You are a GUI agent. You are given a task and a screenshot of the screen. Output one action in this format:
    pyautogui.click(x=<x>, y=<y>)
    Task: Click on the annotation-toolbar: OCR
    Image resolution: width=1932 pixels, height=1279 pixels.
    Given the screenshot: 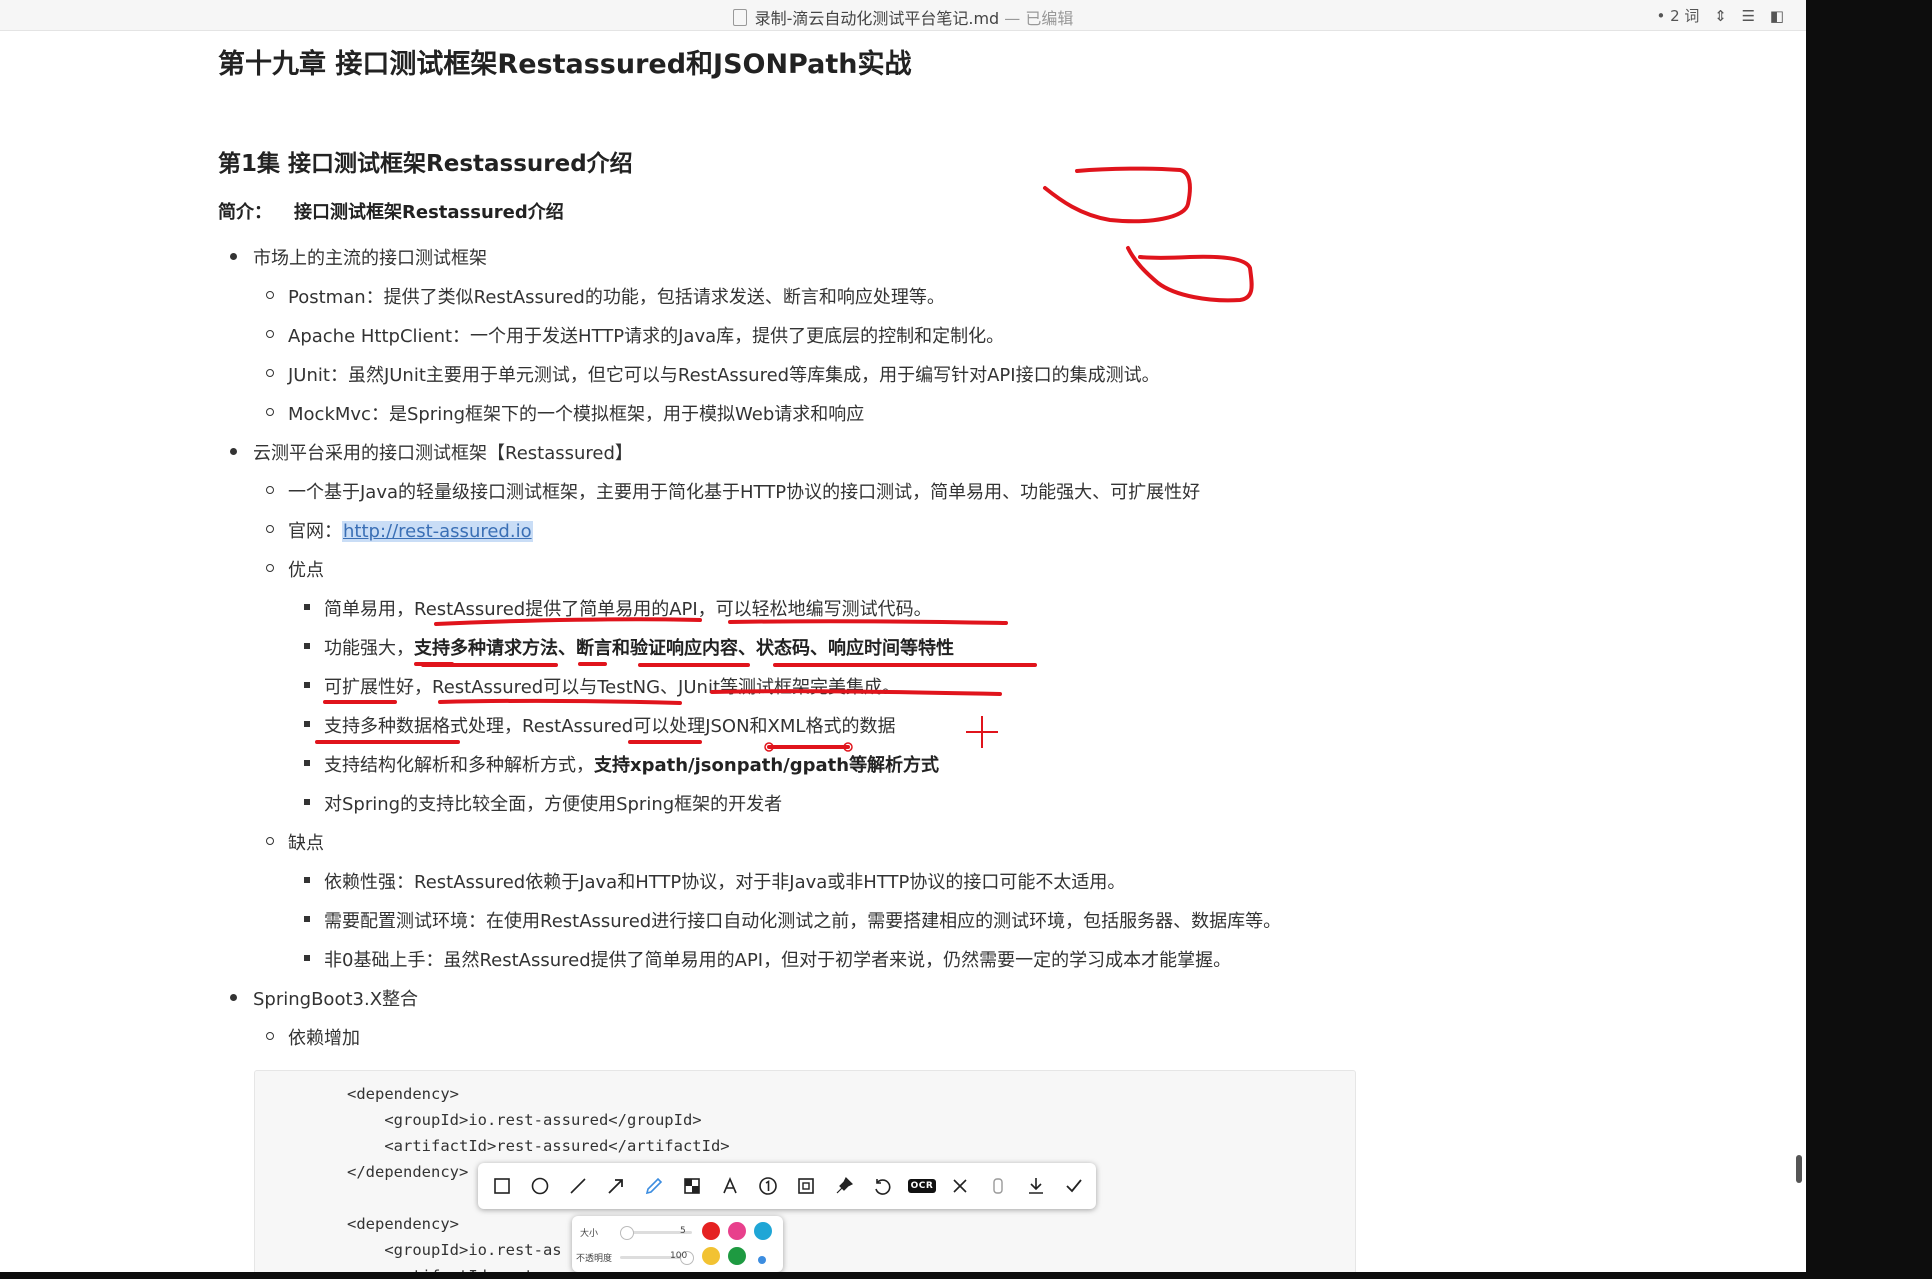 What is the action you would take?
    pyautogui.click(x=787, y=1186)
    